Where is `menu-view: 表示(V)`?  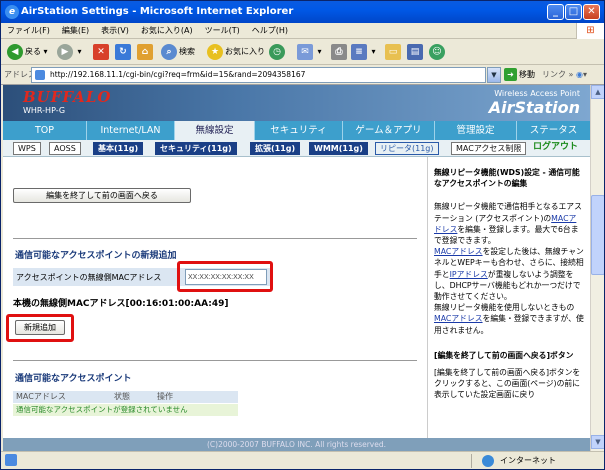
menu-view: 表示(V) is located at coordinates (115, 31).